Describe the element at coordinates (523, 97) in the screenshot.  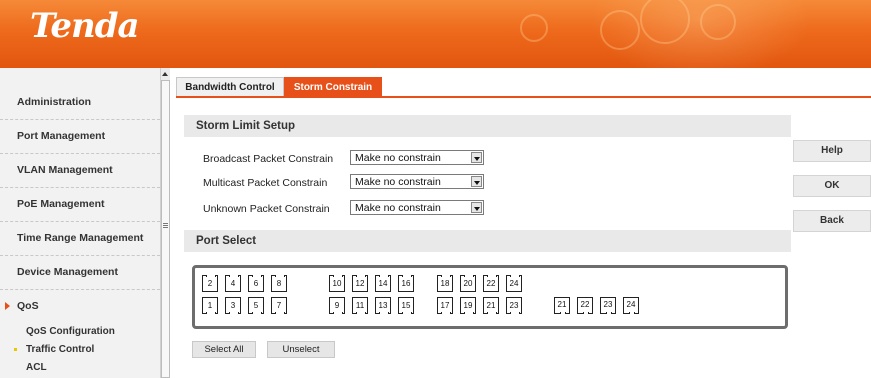
I see `tab-underline` at that location.